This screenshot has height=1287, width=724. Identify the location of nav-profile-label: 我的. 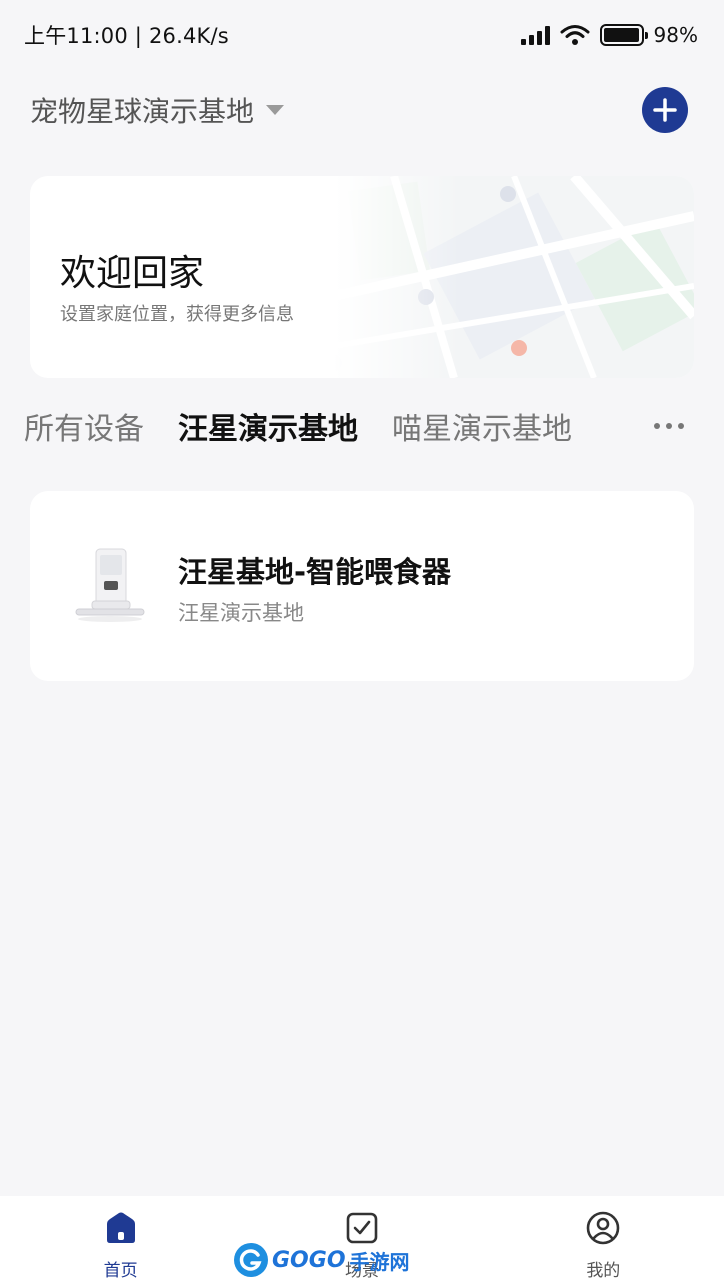
(603, 1271).